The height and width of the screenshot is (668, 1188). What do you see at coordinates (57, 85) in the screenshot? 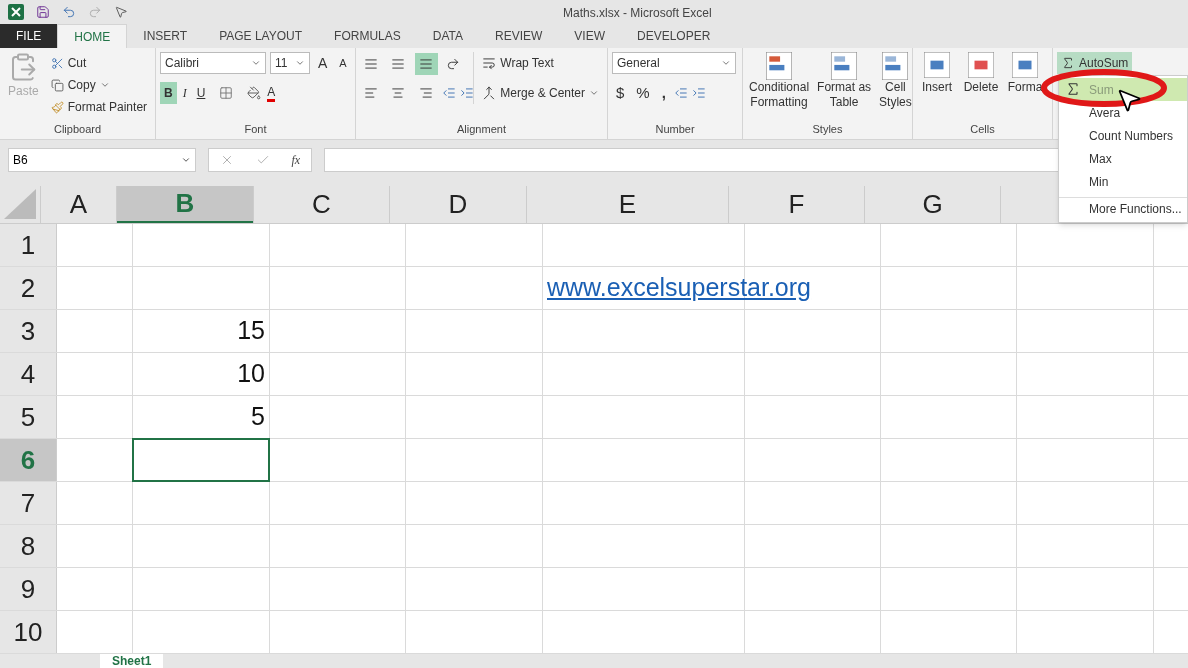
I see `copy-icon` at bounding box center [57, 85].